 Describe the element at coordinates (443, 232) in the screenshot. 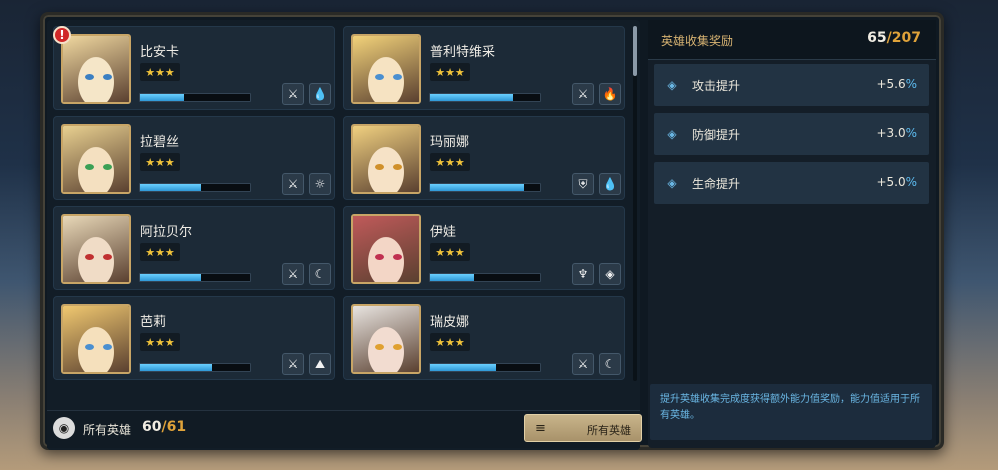

I see `hero-name: 伊娃` at that location.